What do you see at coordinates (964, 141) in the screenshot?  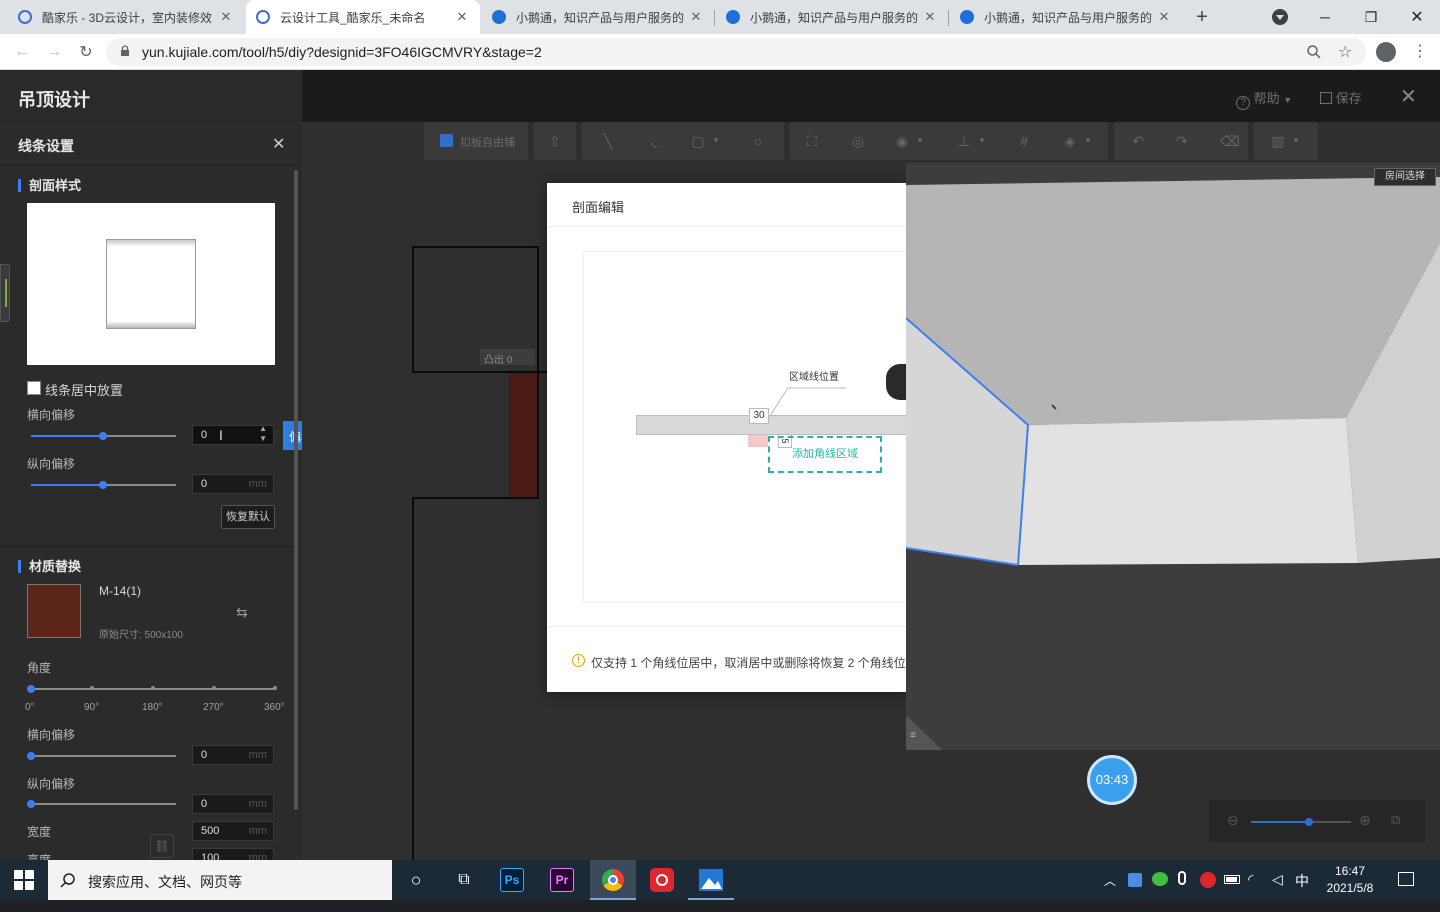 I see `align-tool-icon: ⊥` at bounding box center [964, 141].